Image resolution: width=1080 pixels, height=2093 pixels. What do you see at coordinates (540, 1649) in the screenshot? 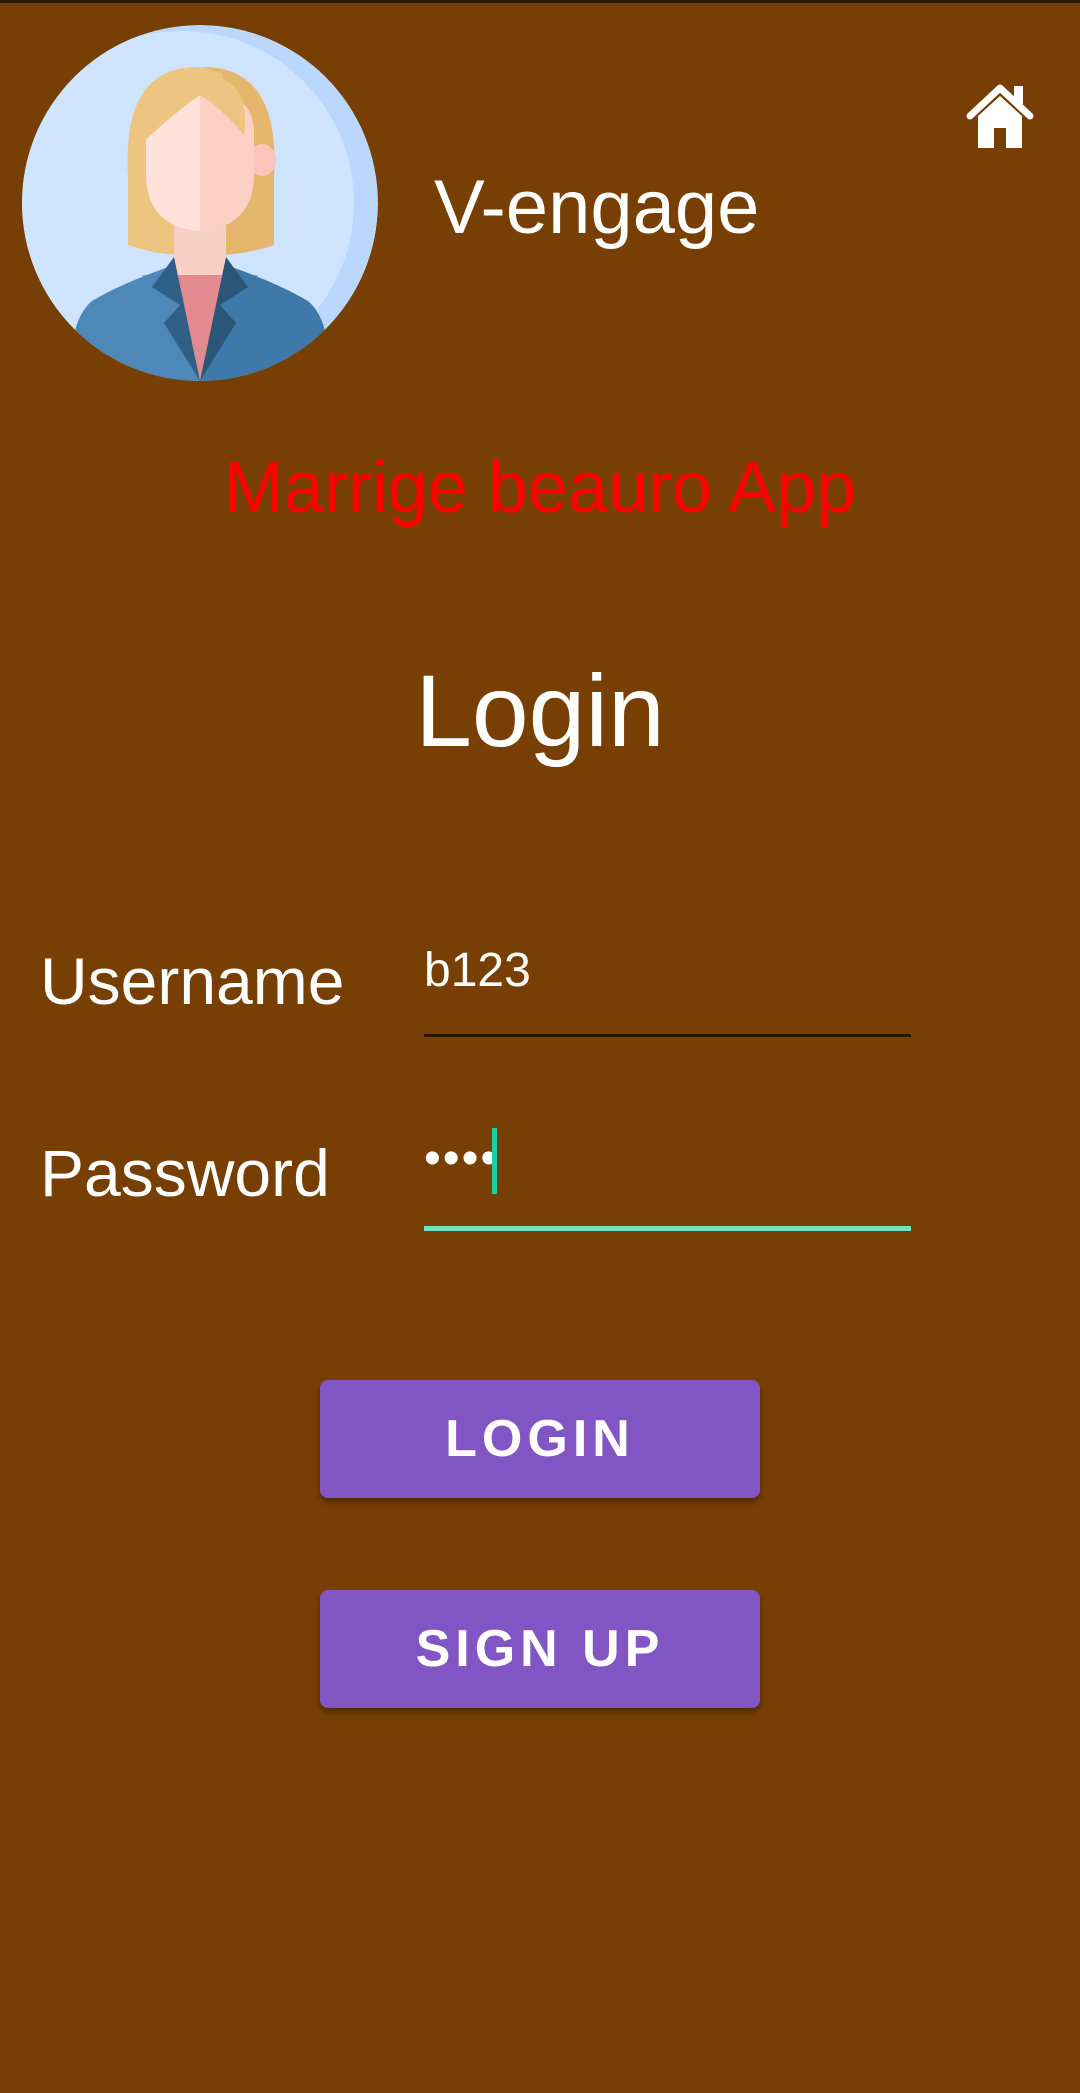
I see `signup-button: SIGN UP` at bounding box center [540, 1649].